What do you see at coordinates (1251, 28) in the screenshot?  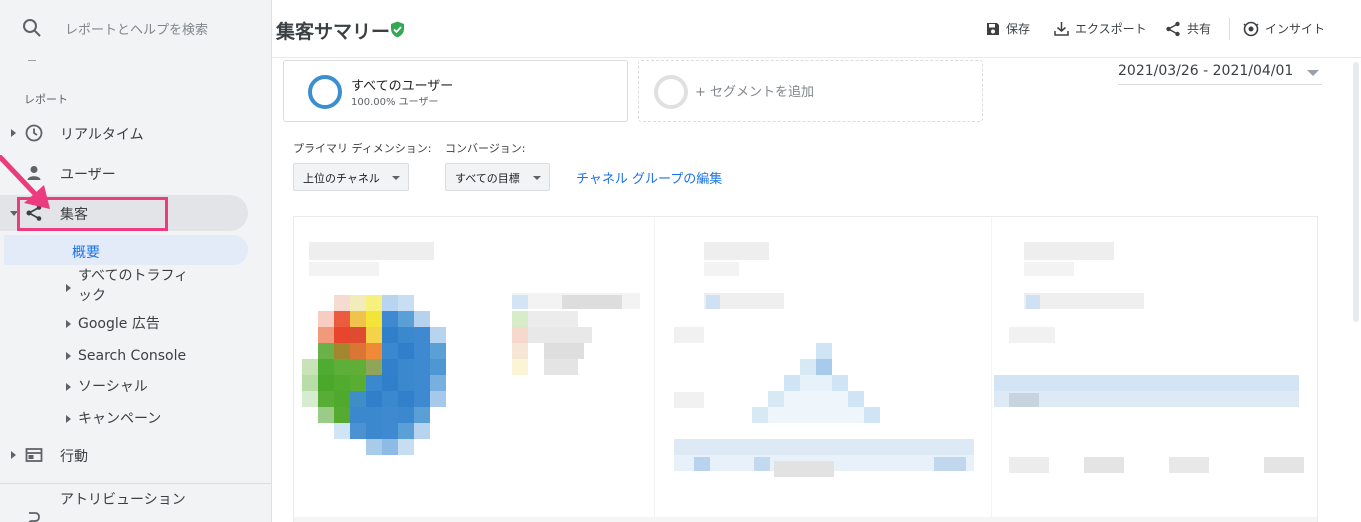 I see `insights-icon` at bounding box center [1251, 28].